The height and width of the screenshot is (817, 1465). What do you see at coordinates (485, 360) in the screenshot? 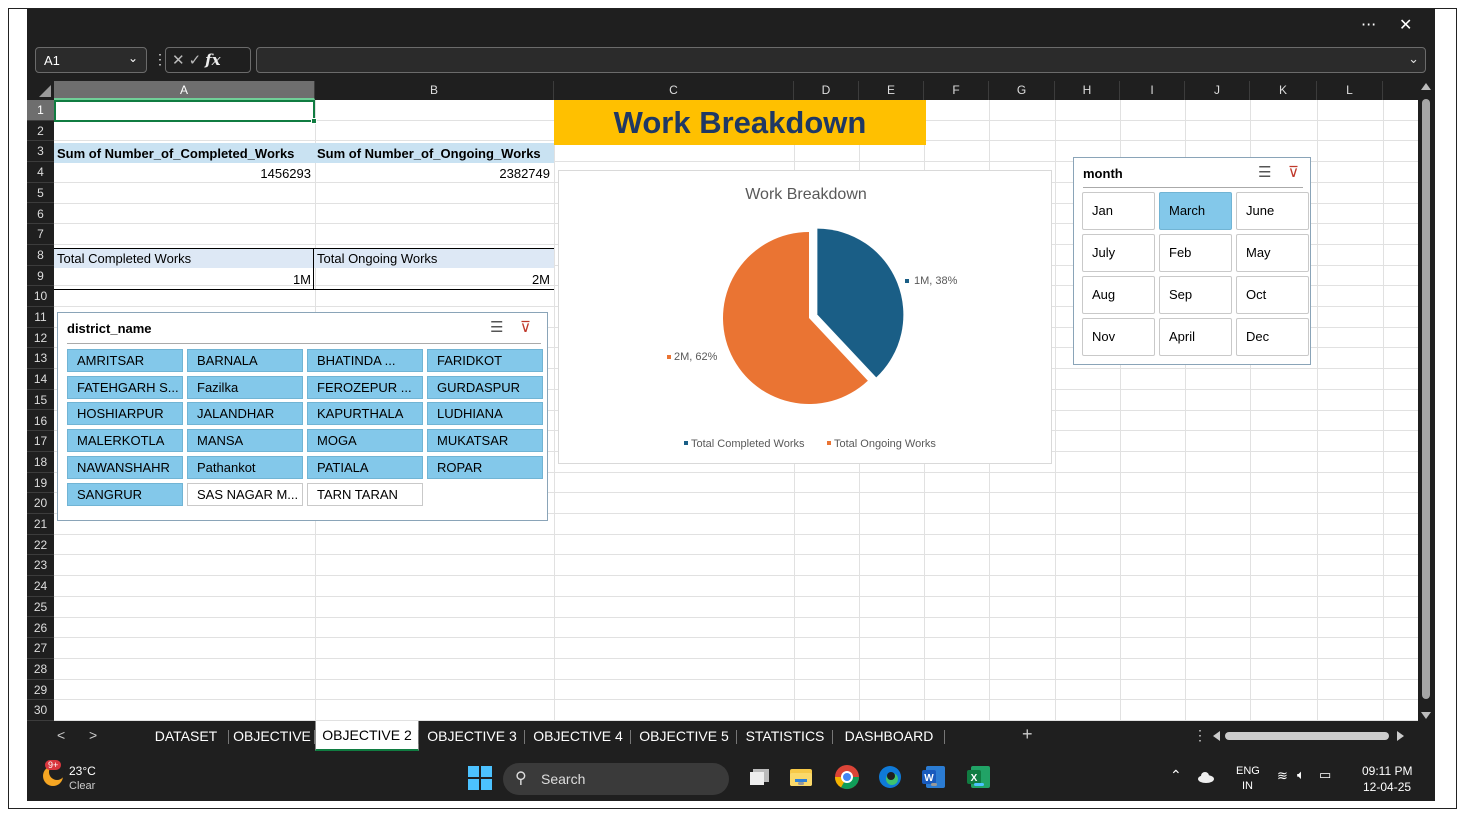
I see `district-button: FARIDKOT` at bounding box center [485, 360].